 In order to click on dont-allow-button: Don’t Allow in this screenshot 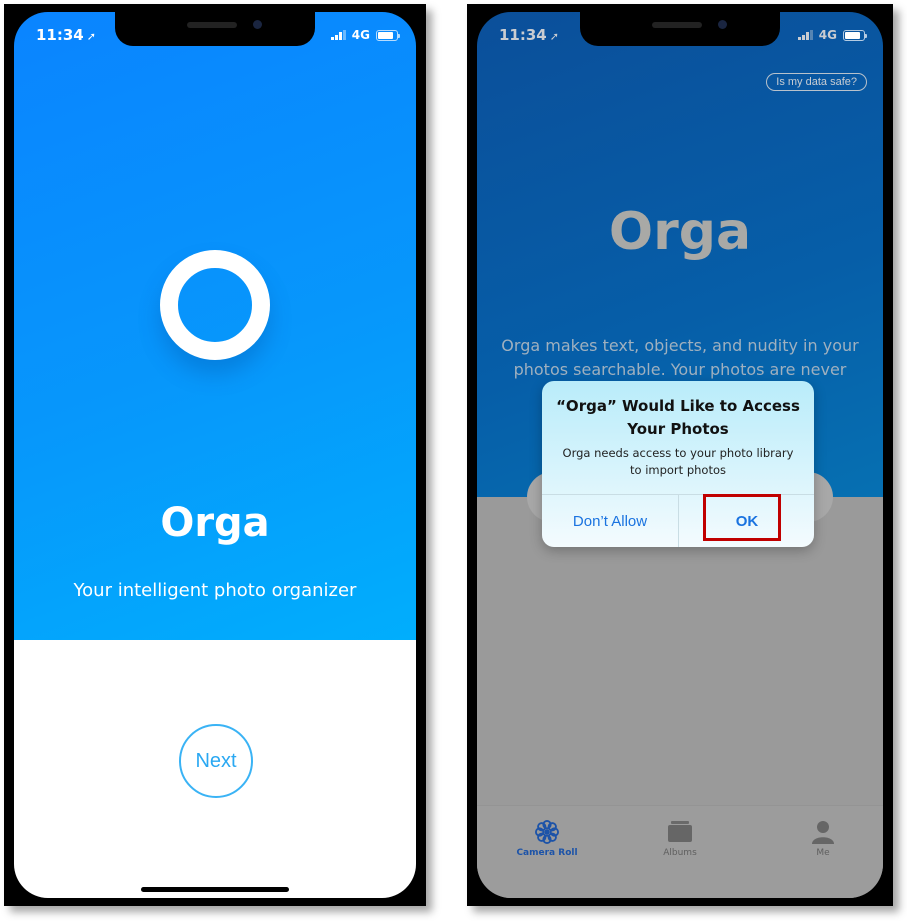, I will do `click(610, 521)`.